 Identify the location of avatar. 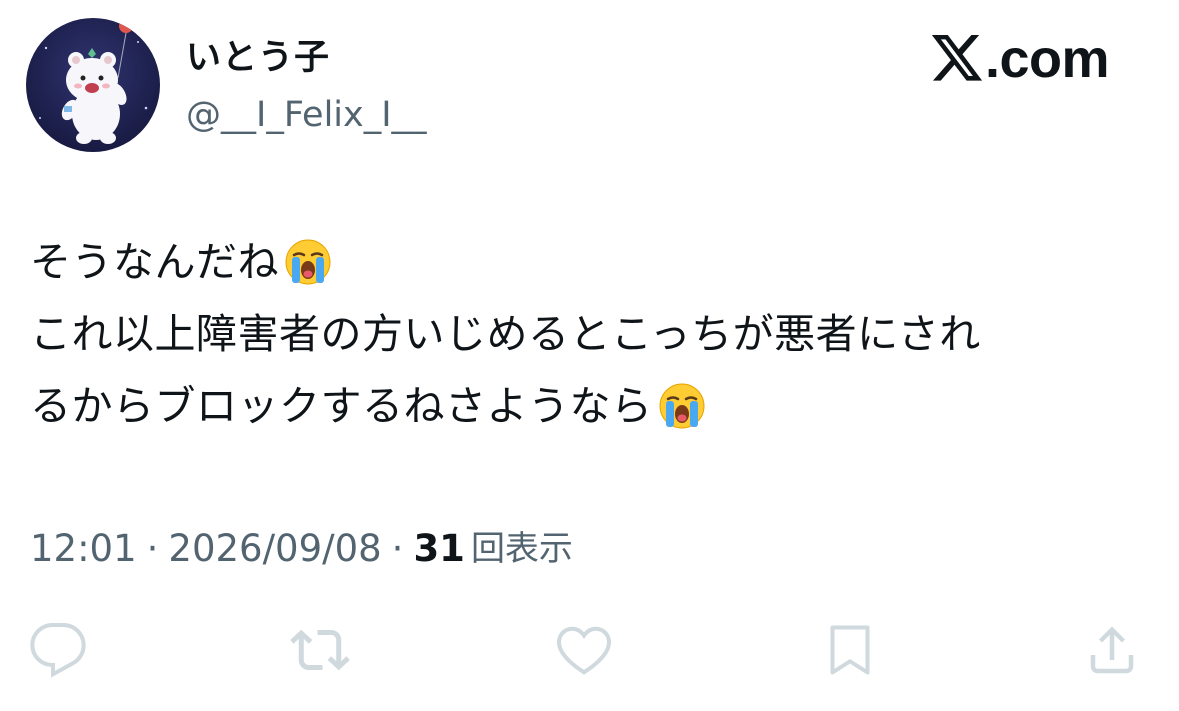
(93, 85).